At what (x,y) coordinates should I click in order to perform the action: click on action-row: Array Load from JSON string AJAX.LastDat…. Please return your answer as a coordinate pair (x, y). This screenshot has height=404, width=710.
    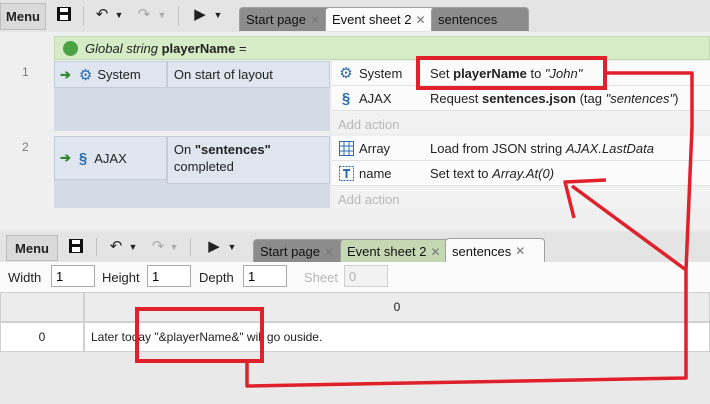
    Looking at the image, I should click on (521, 148).